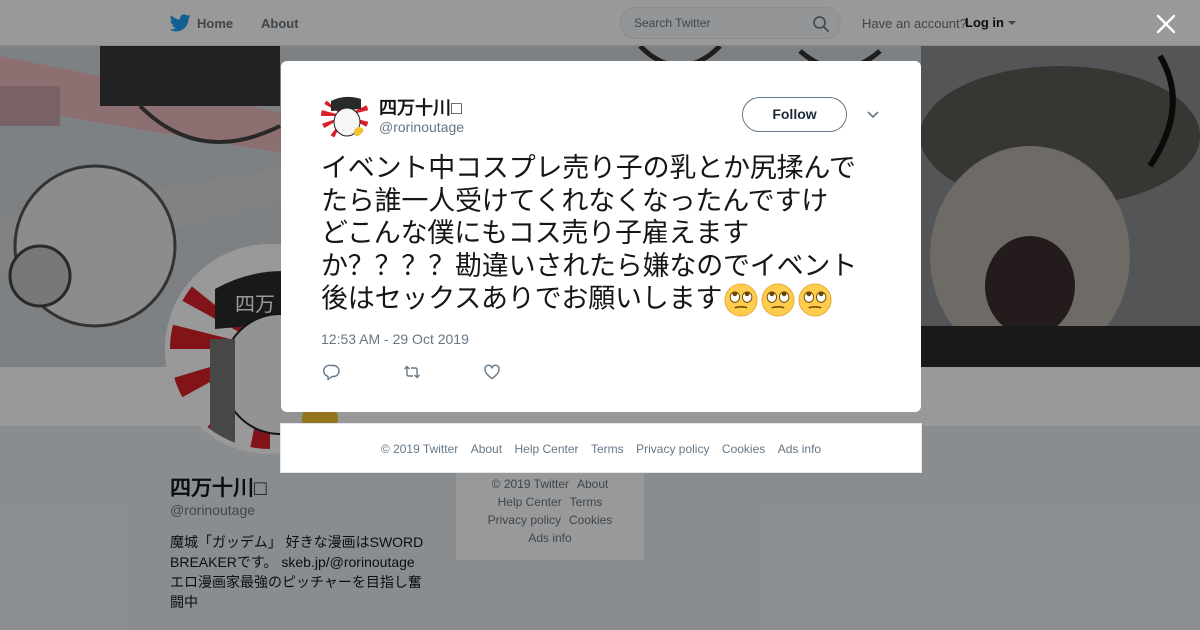 The width and height of the screenshot is (1200, 630). What do you see at coordinates (588, 168) in the screenshot?
I see `tweet-text-line: イベント中コスプレ売り子の乳とか尻揉んで` at bounding box center [588, 168].